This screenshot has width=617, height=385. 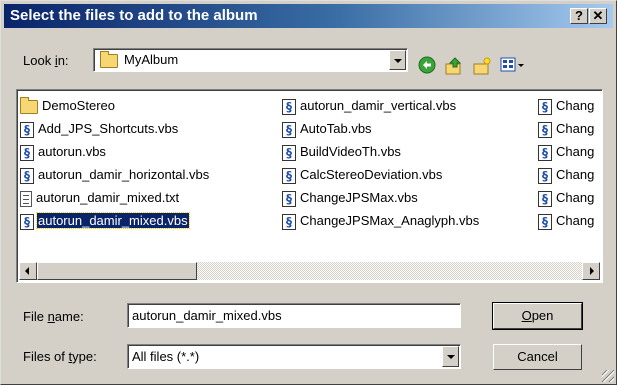 I want to click on list-item-selected: § autorun_damir_mixed.vbs, so click(x=115, y=220).